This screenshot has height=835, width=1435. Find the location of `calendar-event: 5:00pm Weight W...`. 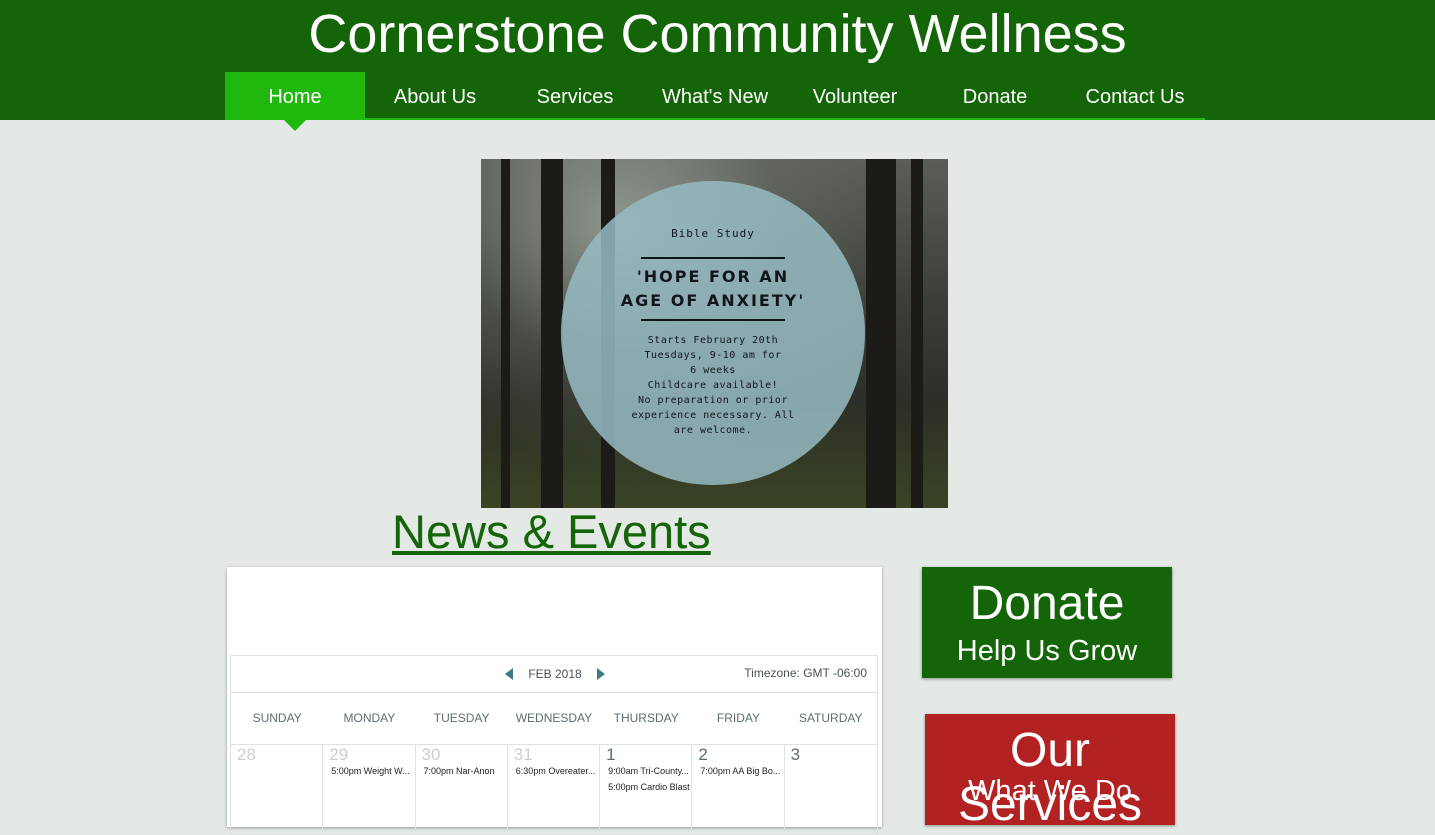

calendar-event: 5:00pm Weight W... is located at coordinates (370, 771).